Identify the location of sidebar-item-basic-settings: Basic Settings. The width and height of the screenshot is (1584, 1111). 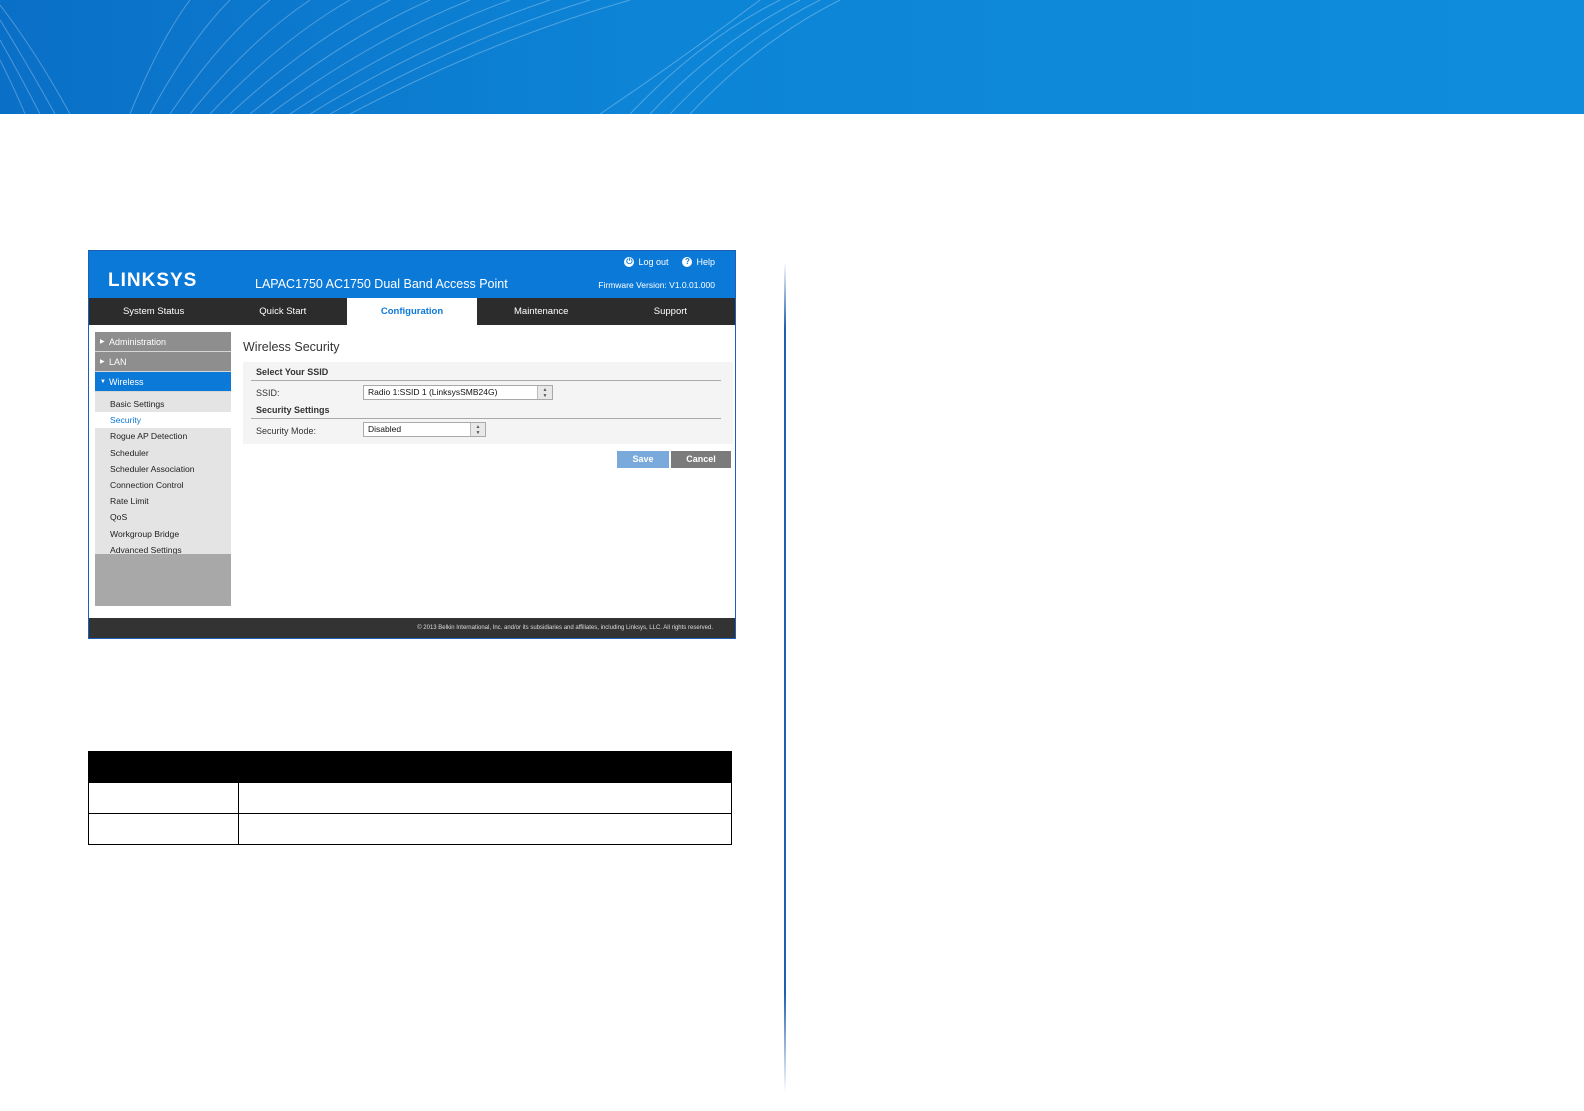
(163, 404).